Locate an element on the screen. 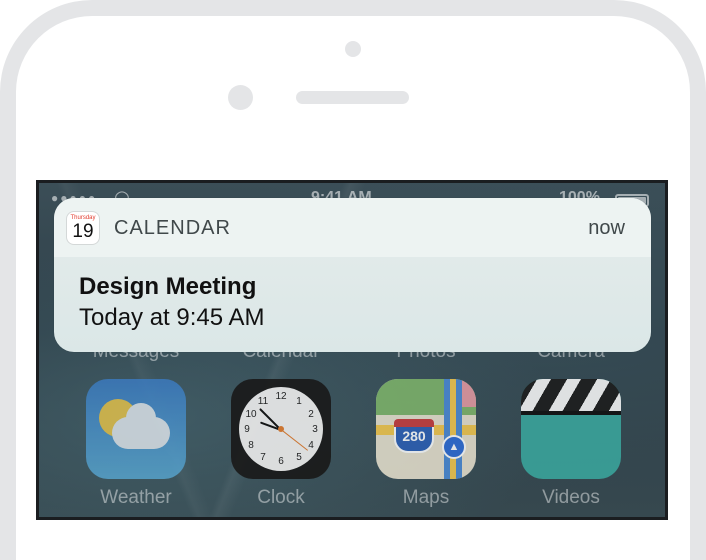 This screenshot has height=560, width=706. videos-app-icon is located at coordinates (571, 429).